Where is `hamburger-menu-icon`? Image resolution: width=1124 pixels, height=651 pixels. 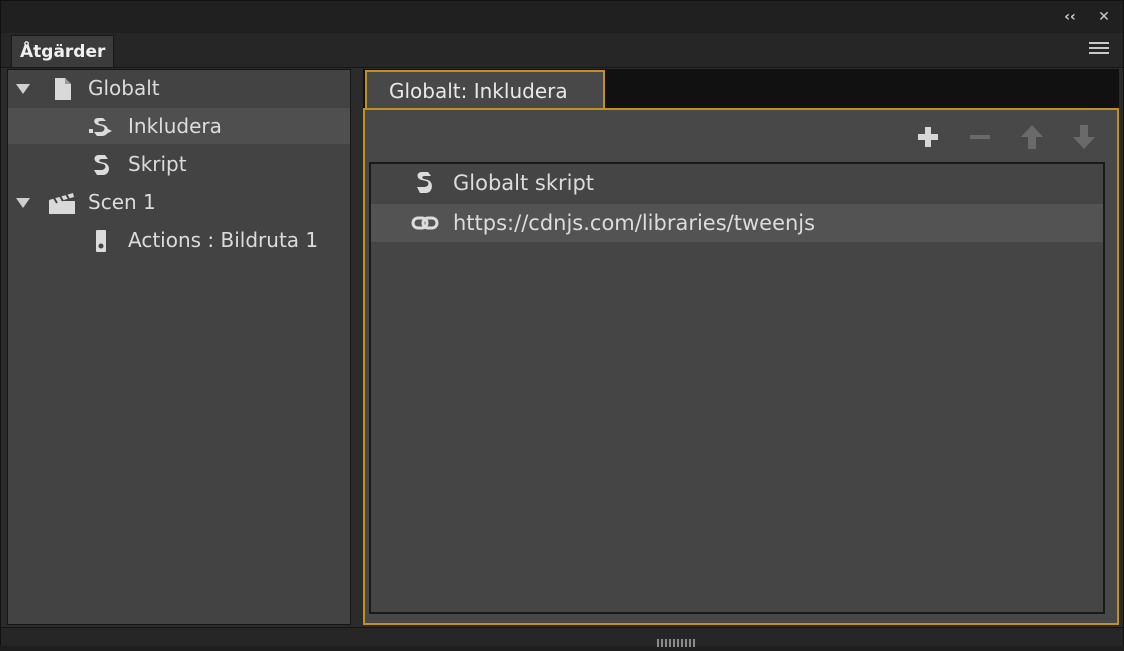 hamburger-menu-icon is located at coordinates (1099, 48).